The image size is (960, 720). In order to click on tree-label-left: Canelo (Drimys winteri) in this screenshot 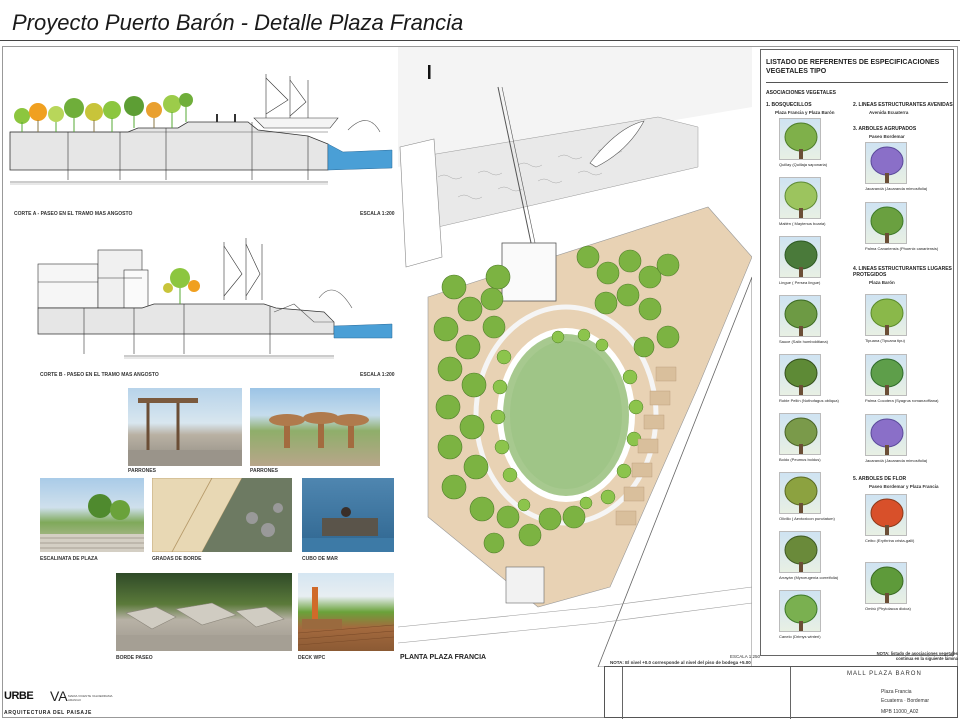, I will do `click(800, 636)`.